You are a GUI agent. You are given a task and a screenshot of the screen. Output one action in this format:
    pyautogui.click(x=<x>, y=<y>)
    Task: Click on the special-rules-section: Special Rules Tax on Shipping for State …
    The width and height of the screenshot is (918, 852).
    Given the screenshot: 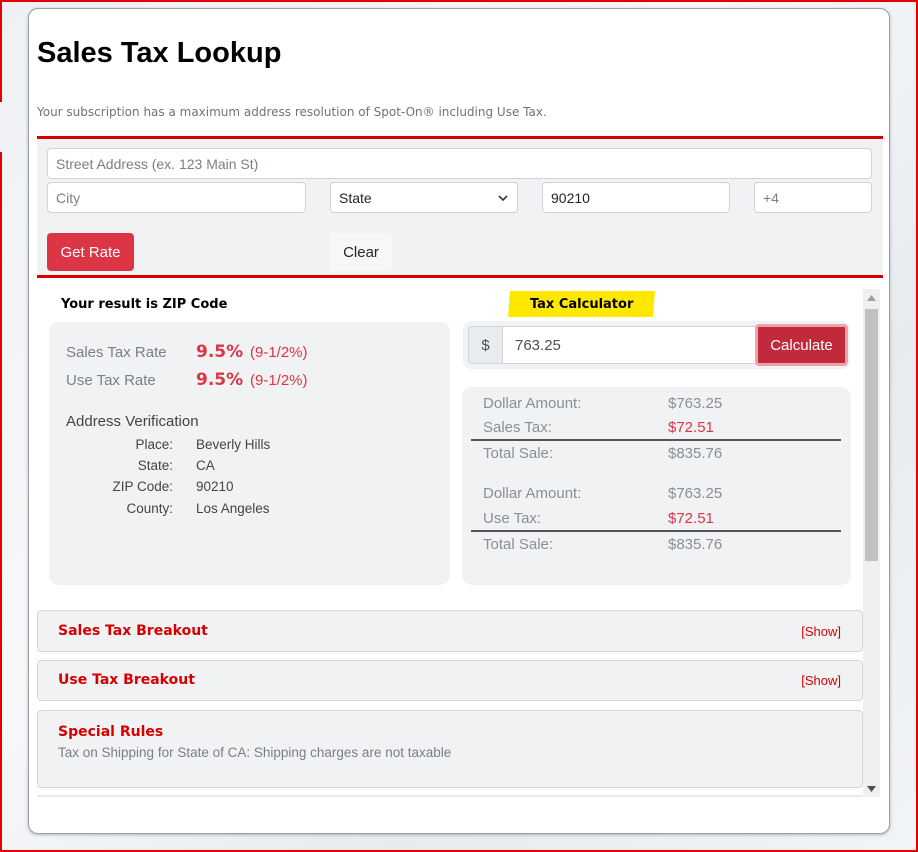 What is the action you would take?
    pyautogui.click(x=450, y=749)
    